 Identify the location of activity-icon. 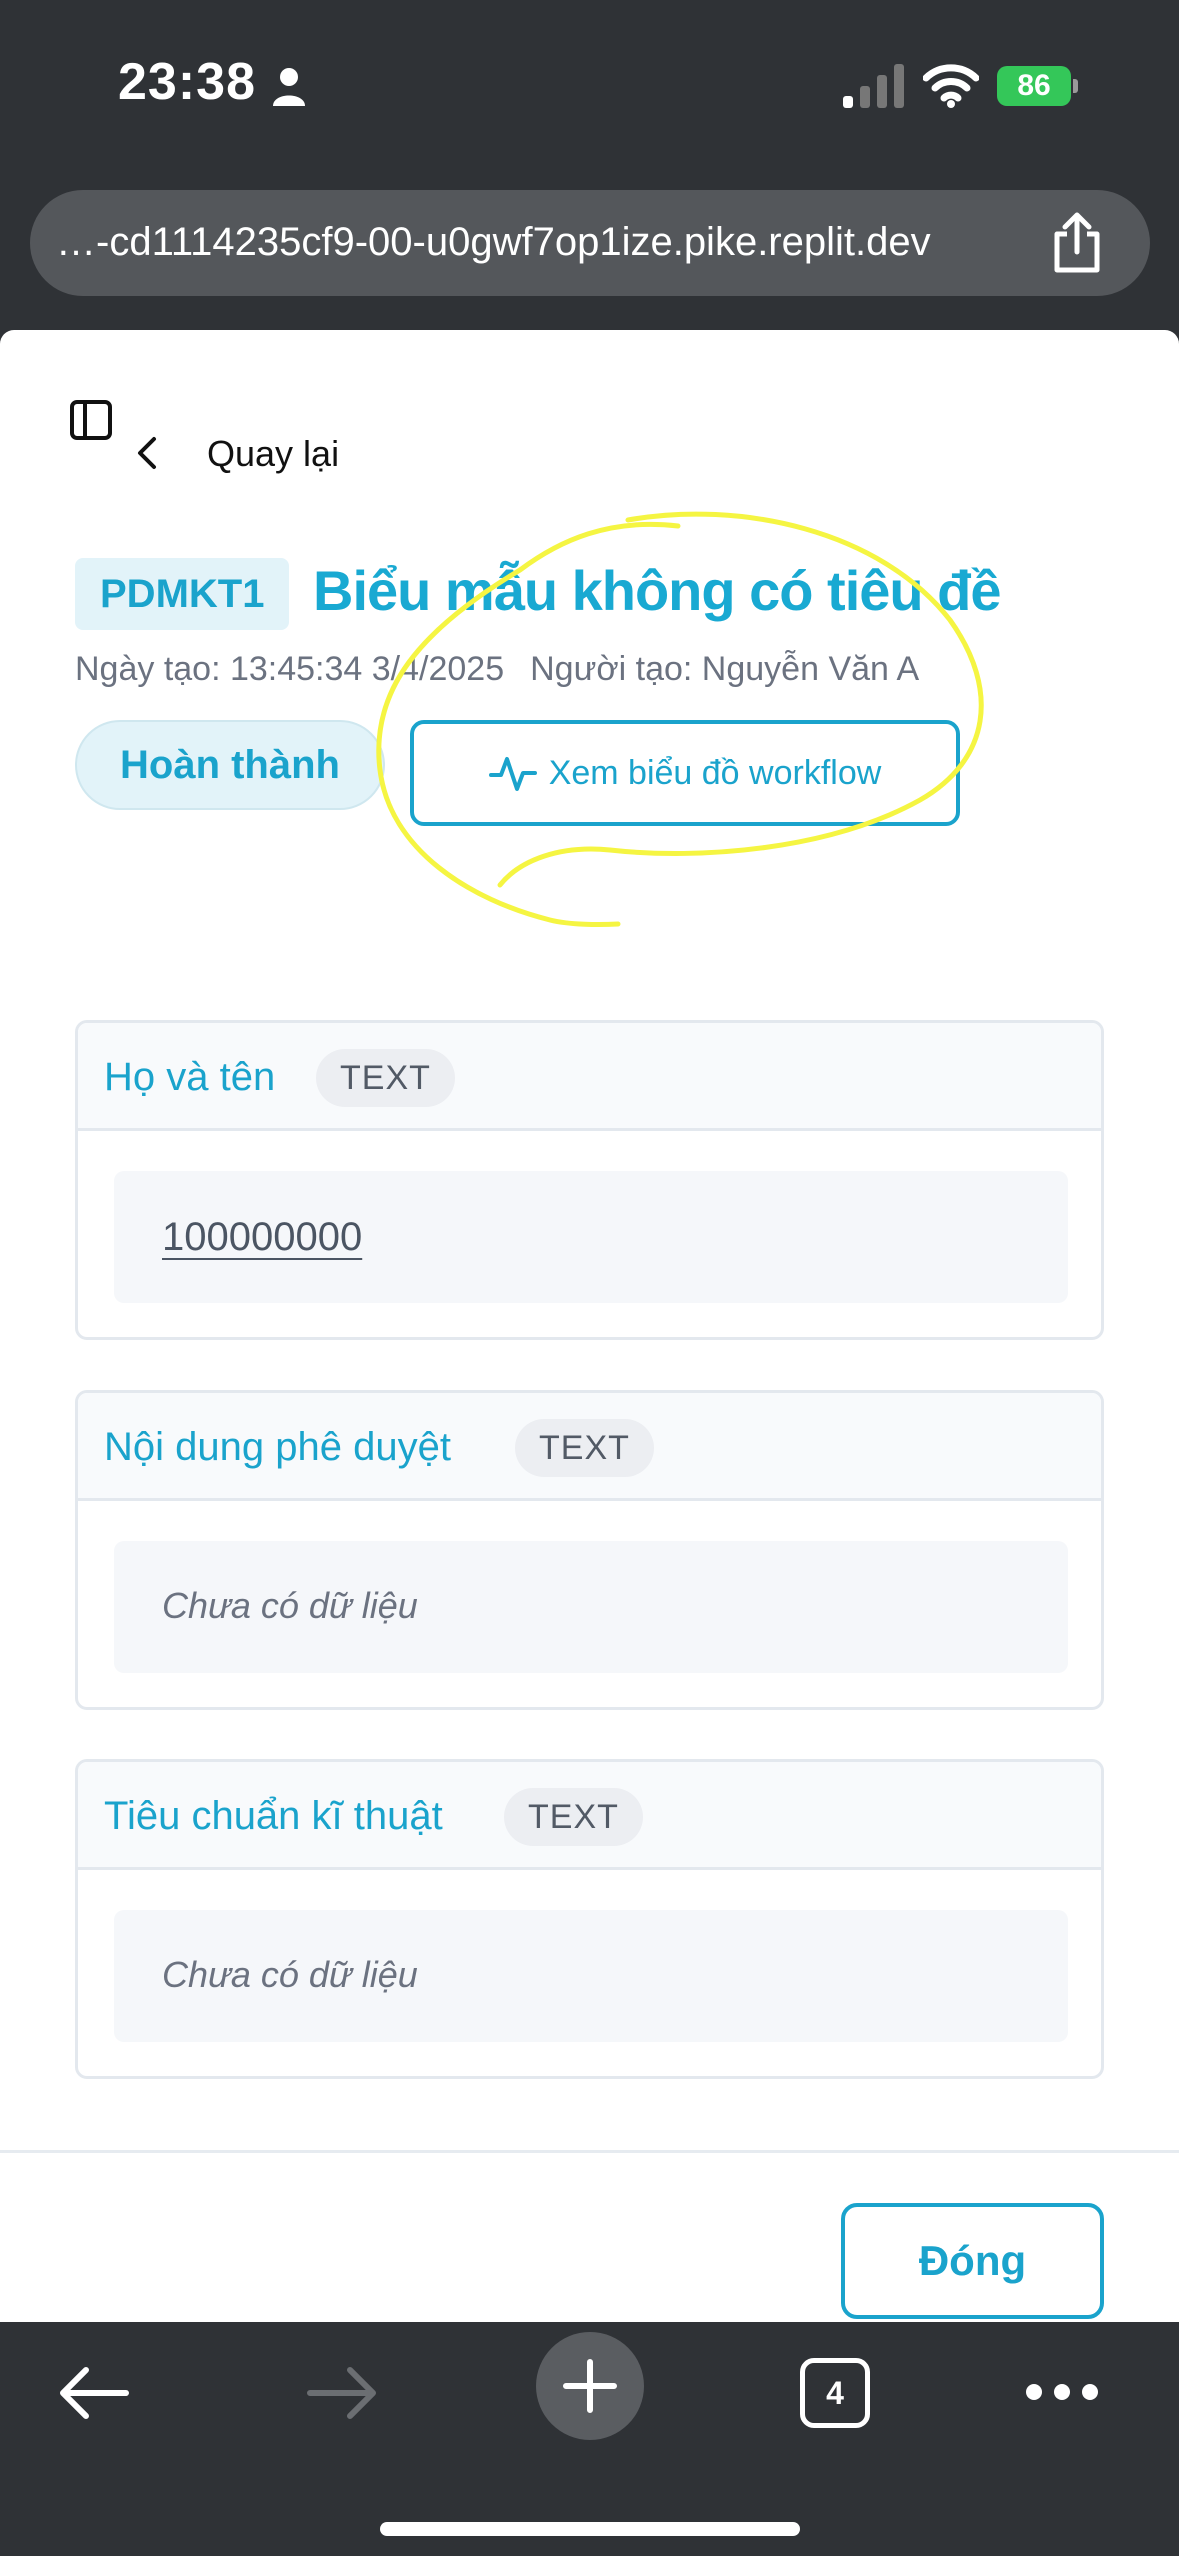
(512, 774).